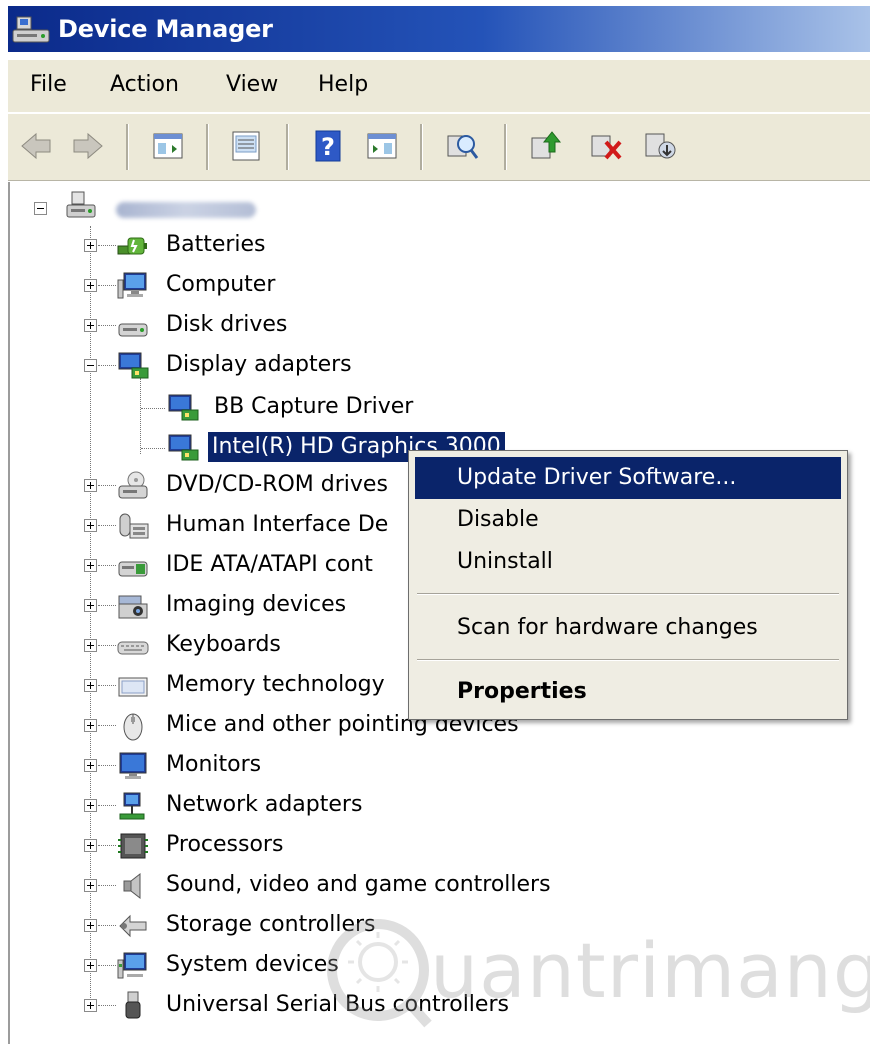  I want to click on disable-device-icon, so click(606, 146).